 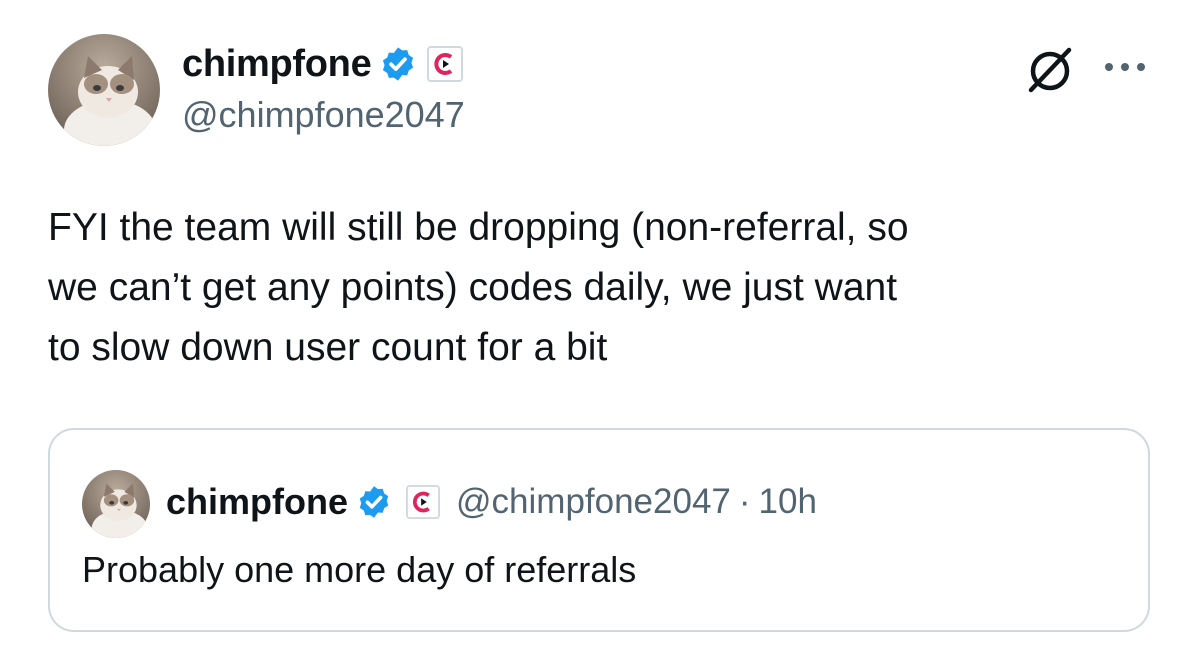 I want to click on quoted-header: chimpfone @chimpfone2047 · 10h, so click(x=491, y=502).